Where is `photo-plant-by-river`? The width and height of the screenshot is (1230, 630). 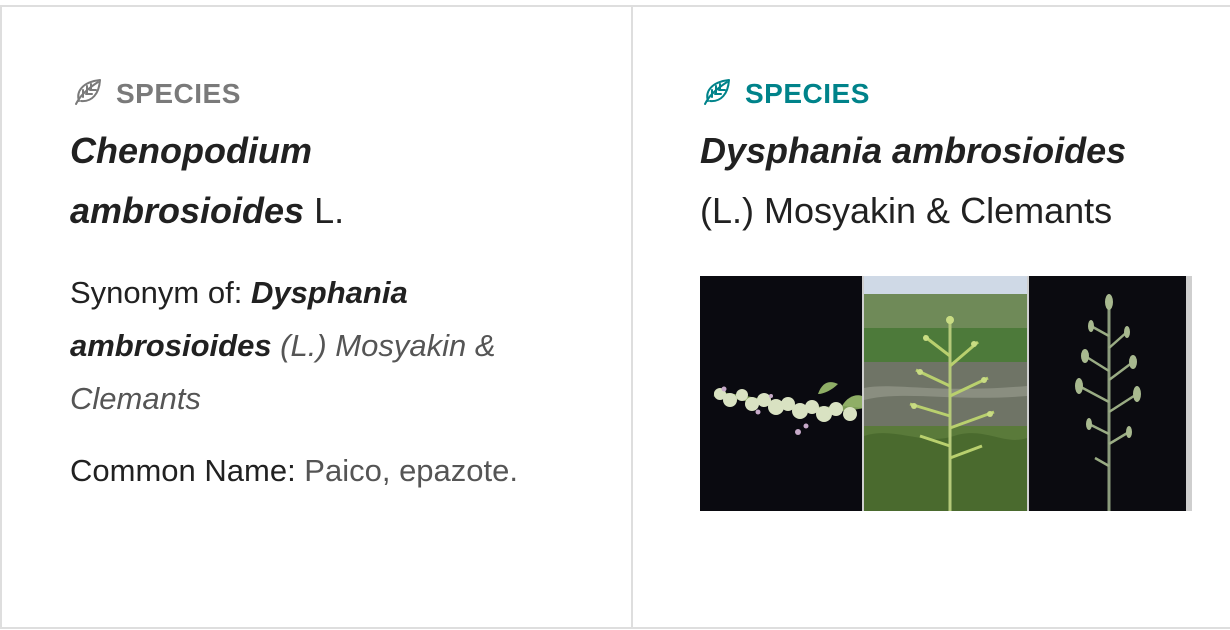 photo-plant-by-river is located at coordinates (945, 393).